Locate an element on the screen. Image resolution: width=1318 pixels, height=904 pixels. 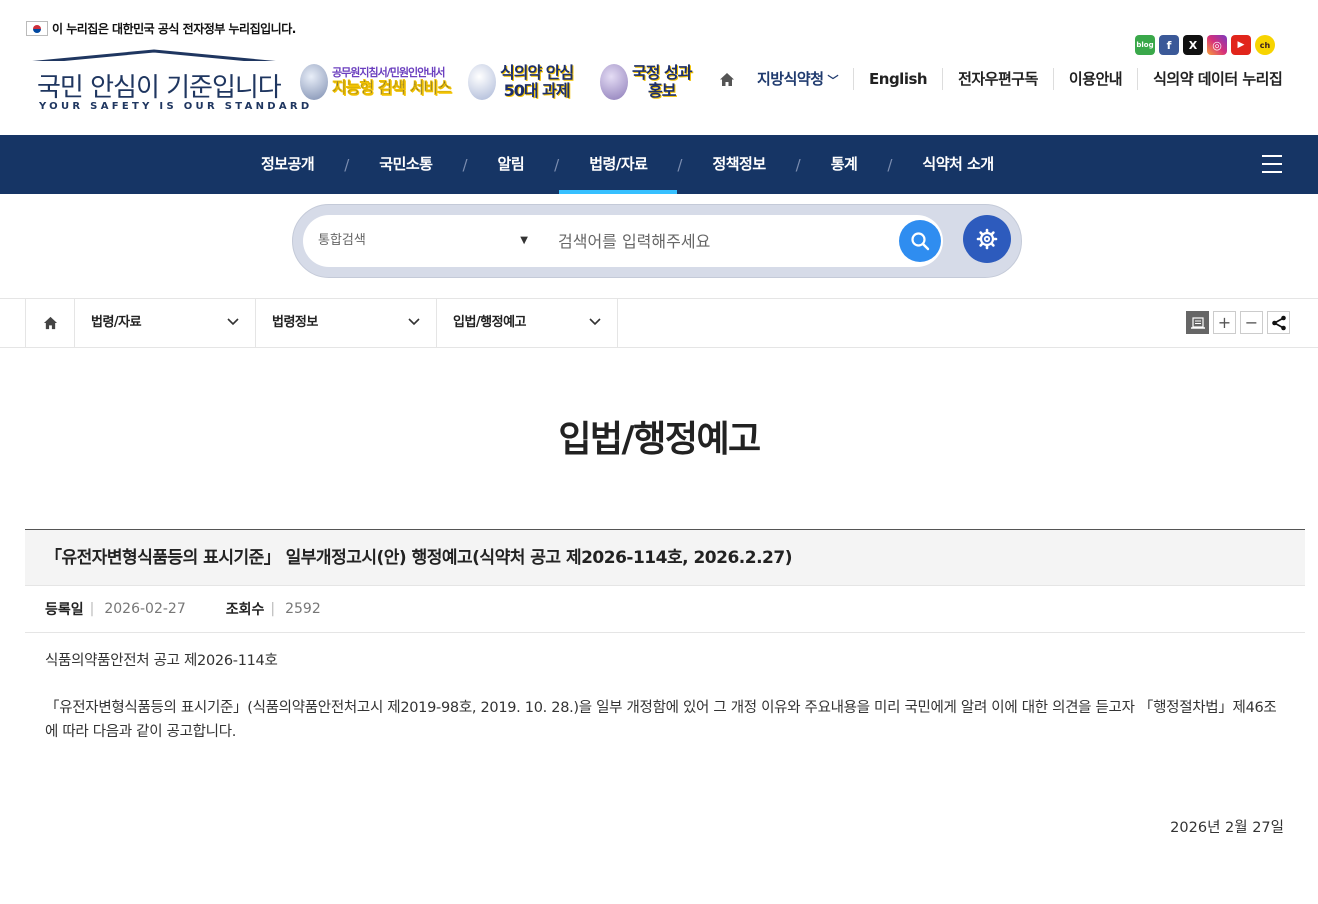
util-email-subscribe: 전자우편구독 is located at coordinates (997, 79).